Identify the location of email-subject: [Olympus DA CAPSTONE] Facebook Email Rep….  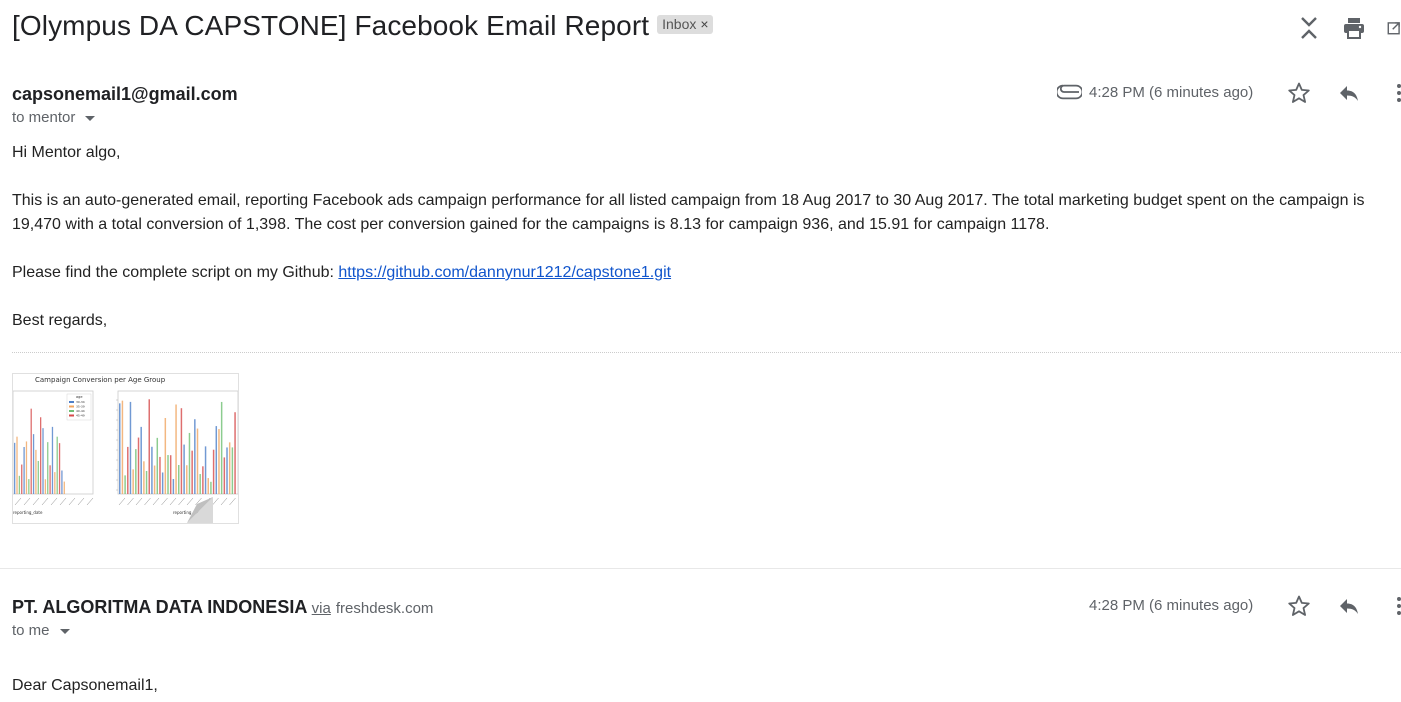
(362, 26).